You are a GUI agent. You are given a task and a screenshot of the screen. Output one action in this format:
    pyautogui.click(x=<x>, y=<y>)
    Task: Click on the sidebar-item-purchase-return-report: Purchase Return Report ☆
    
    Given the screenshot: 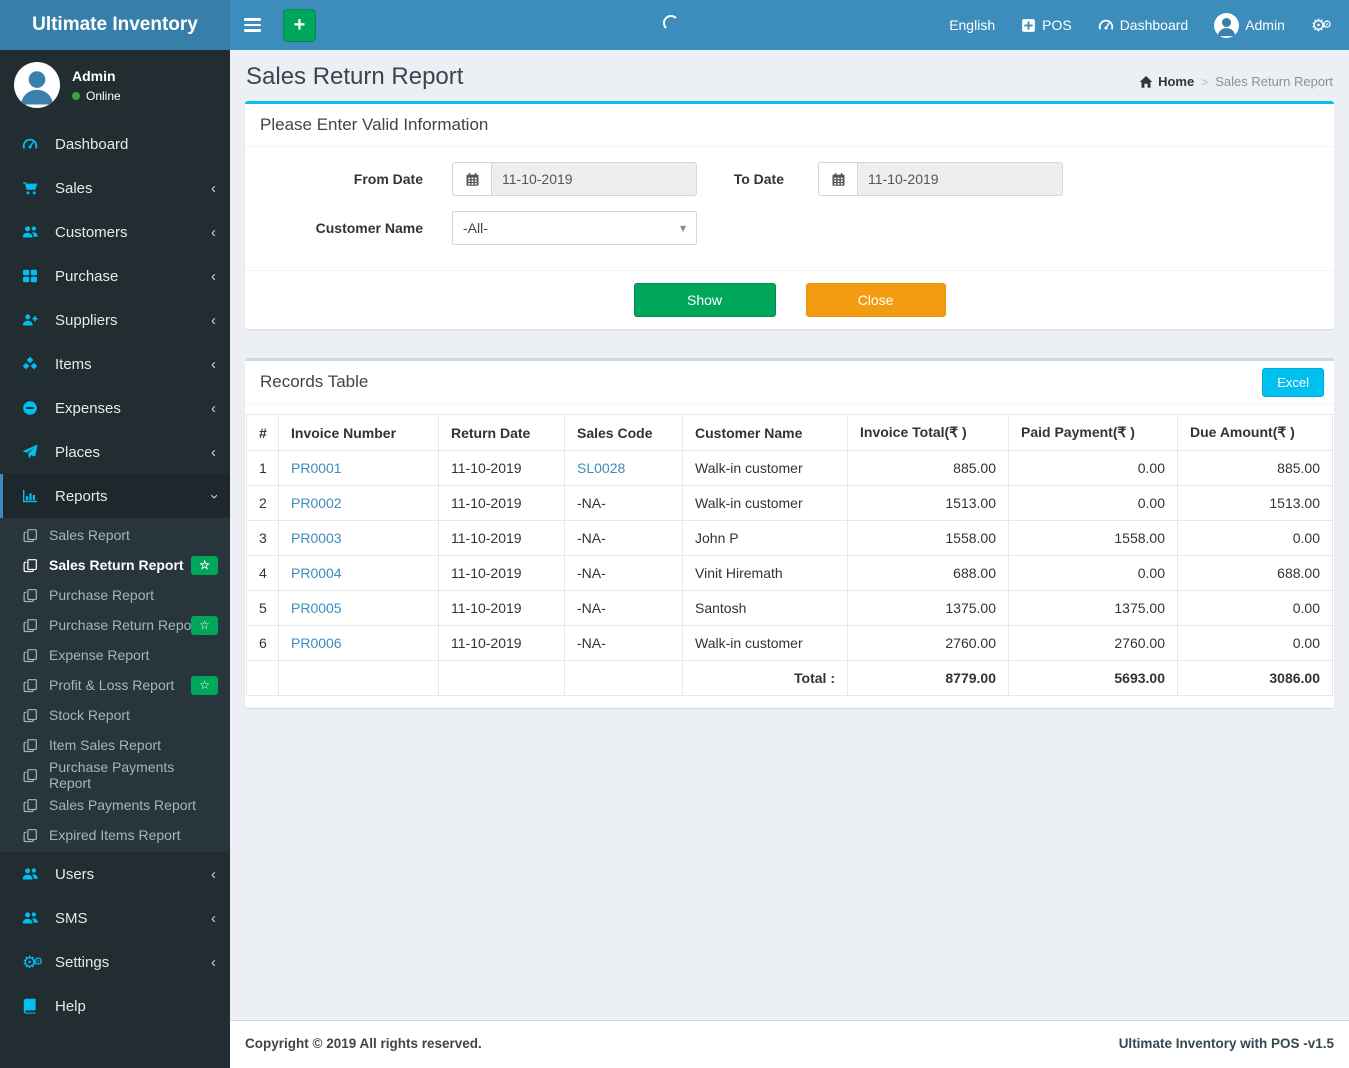 What is the action you would take?
    pyautogui.click(x=115, y=625)
    